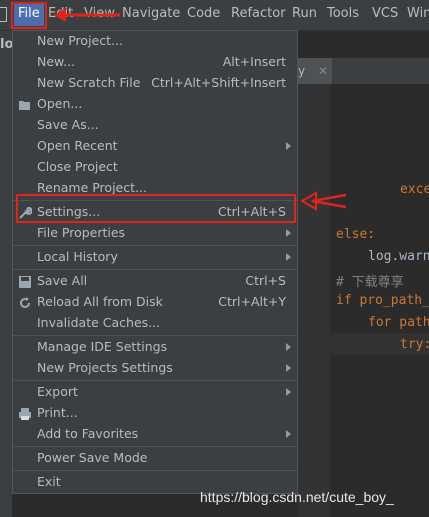 The height and width of the screenshot is (517, 429). Describe the element at coordinates (252, 301) in the screenshot. I see `menu-item-shortcut: Ctrl+Alt+Y` at that location.